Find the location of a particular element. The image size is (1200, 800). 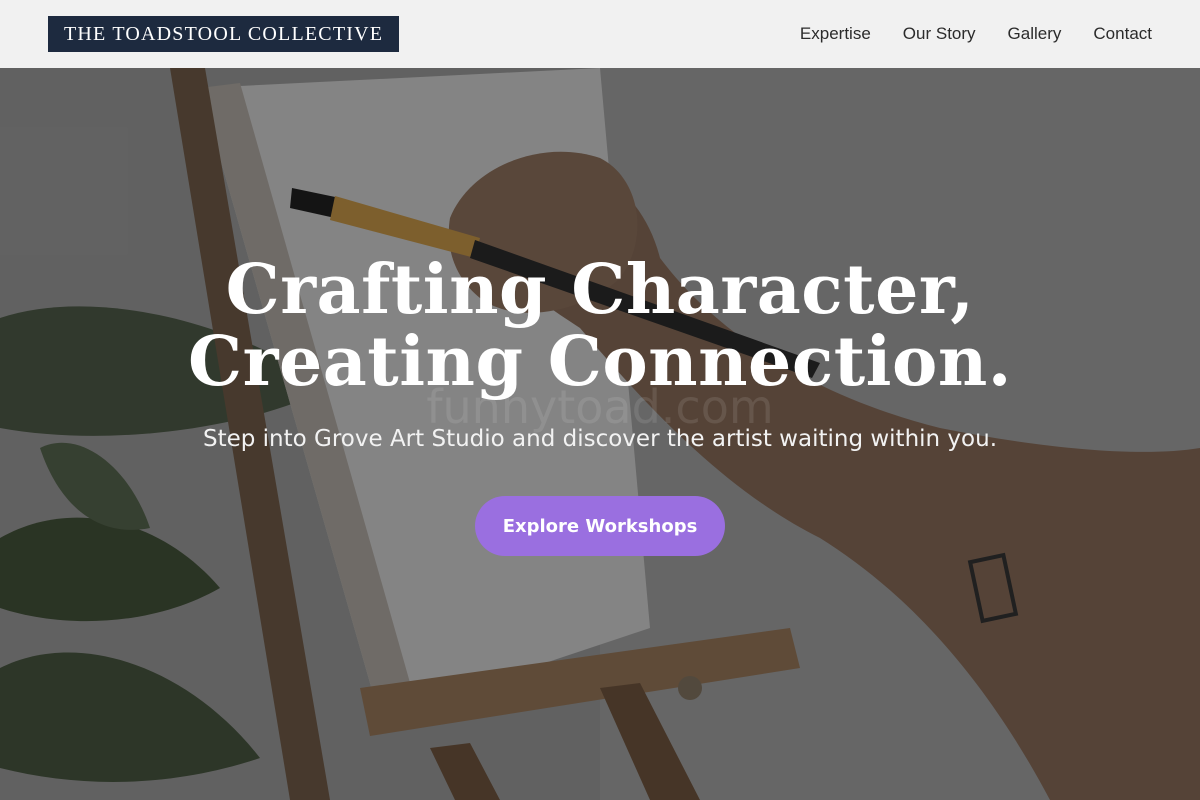

nav-link-gallery: Gallery is located at coordinates (1035, 34).